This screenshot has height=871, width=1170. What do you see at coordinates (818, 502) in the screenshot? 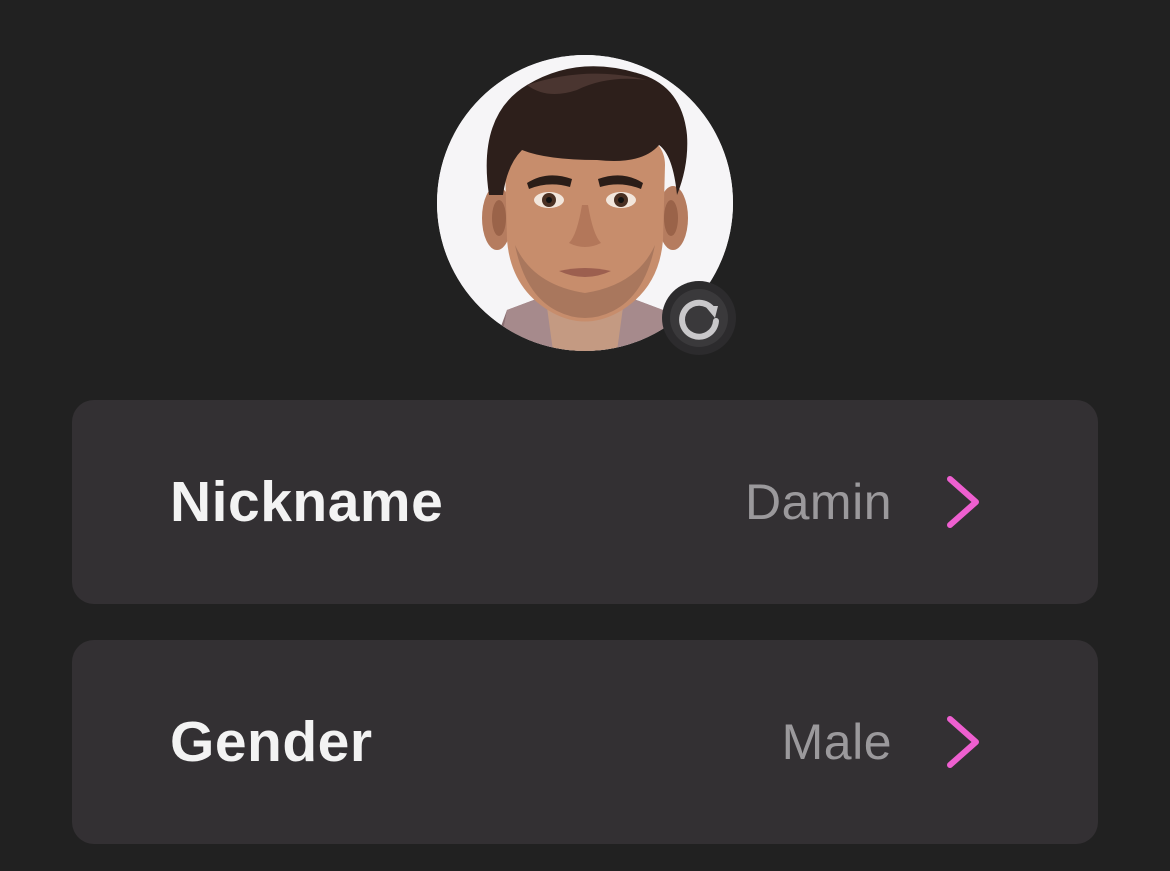
I see `nickname-value: Damin` at bounding box center [818, 502].